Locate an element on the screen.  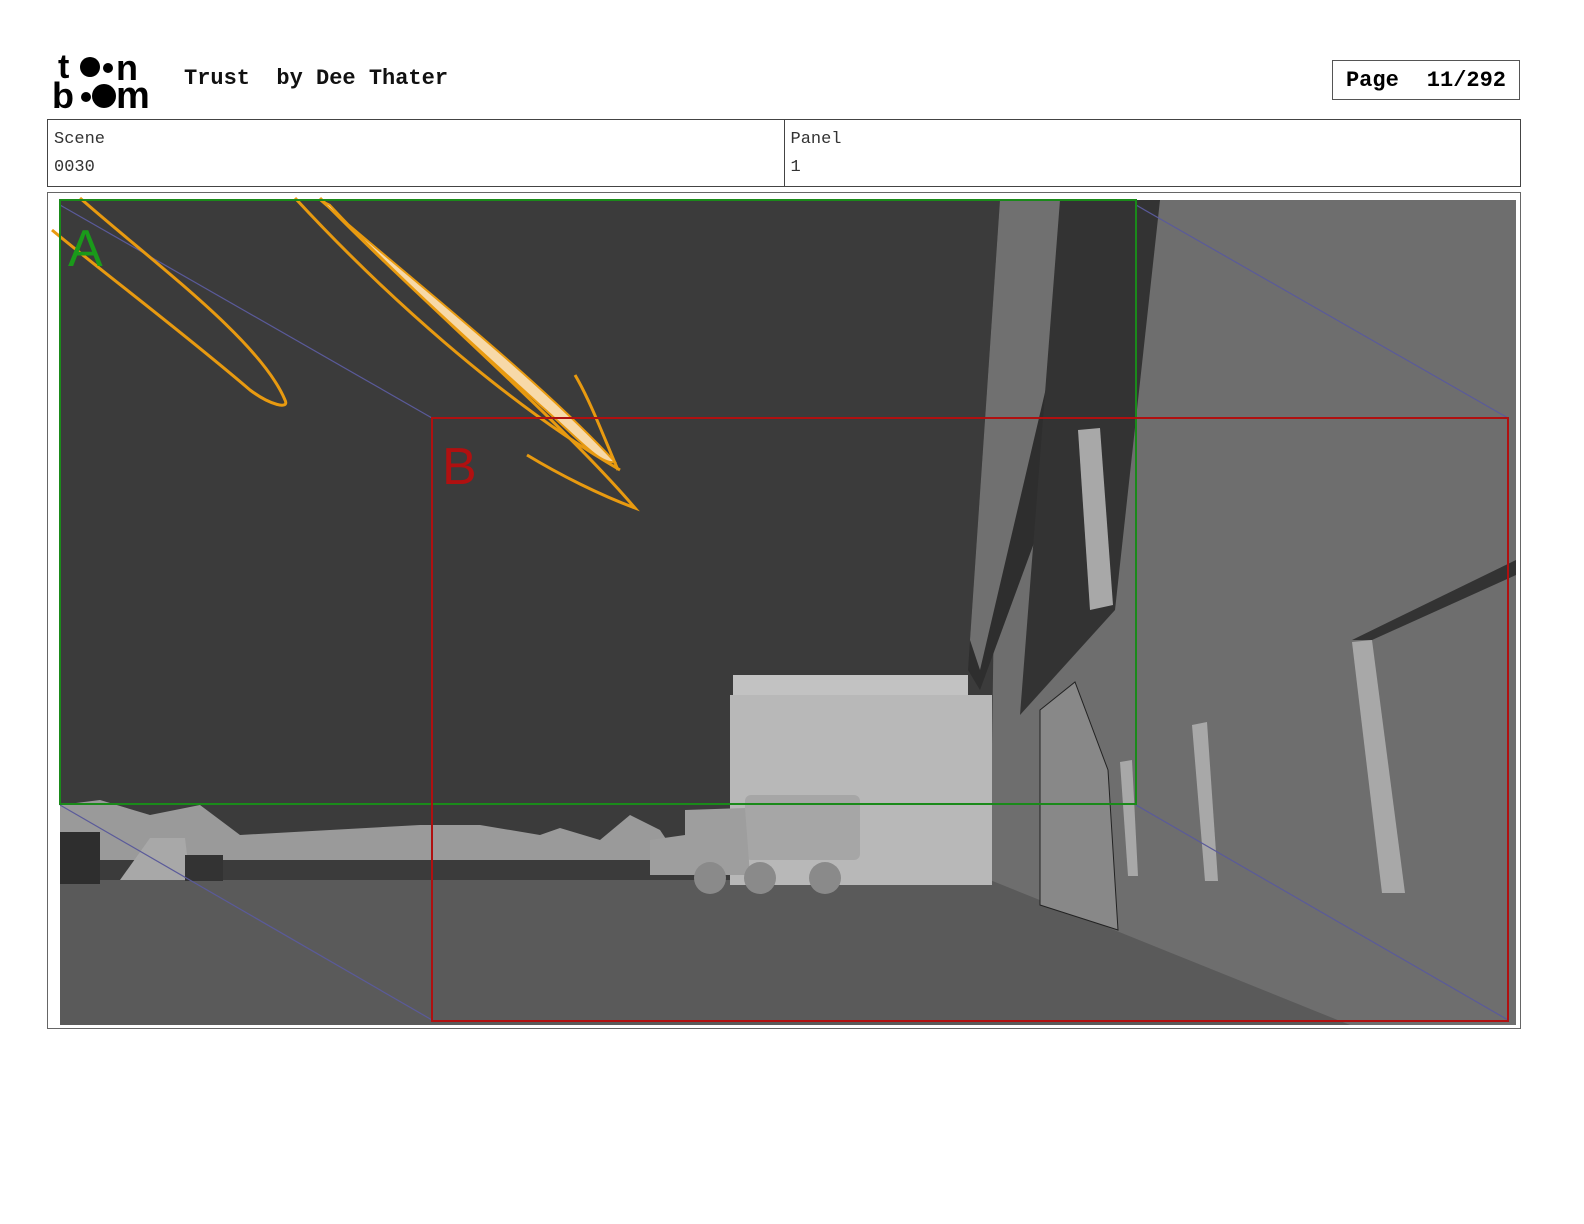
low-building is located at coordinates (850, 686).